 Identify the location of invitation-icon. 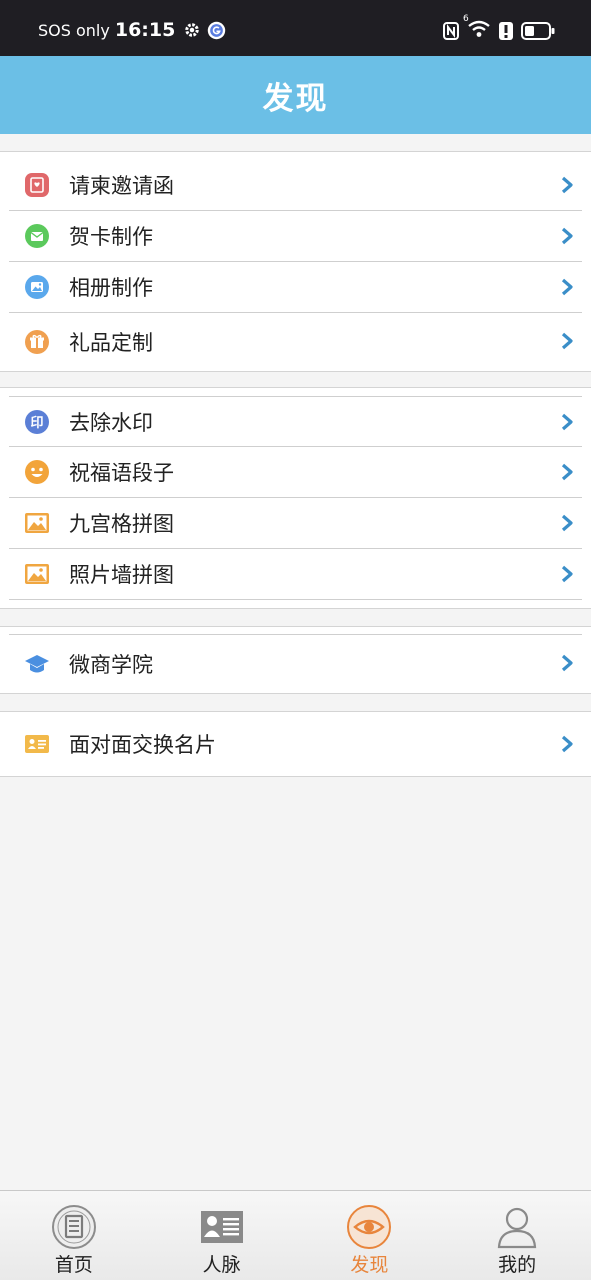
(37, 185).